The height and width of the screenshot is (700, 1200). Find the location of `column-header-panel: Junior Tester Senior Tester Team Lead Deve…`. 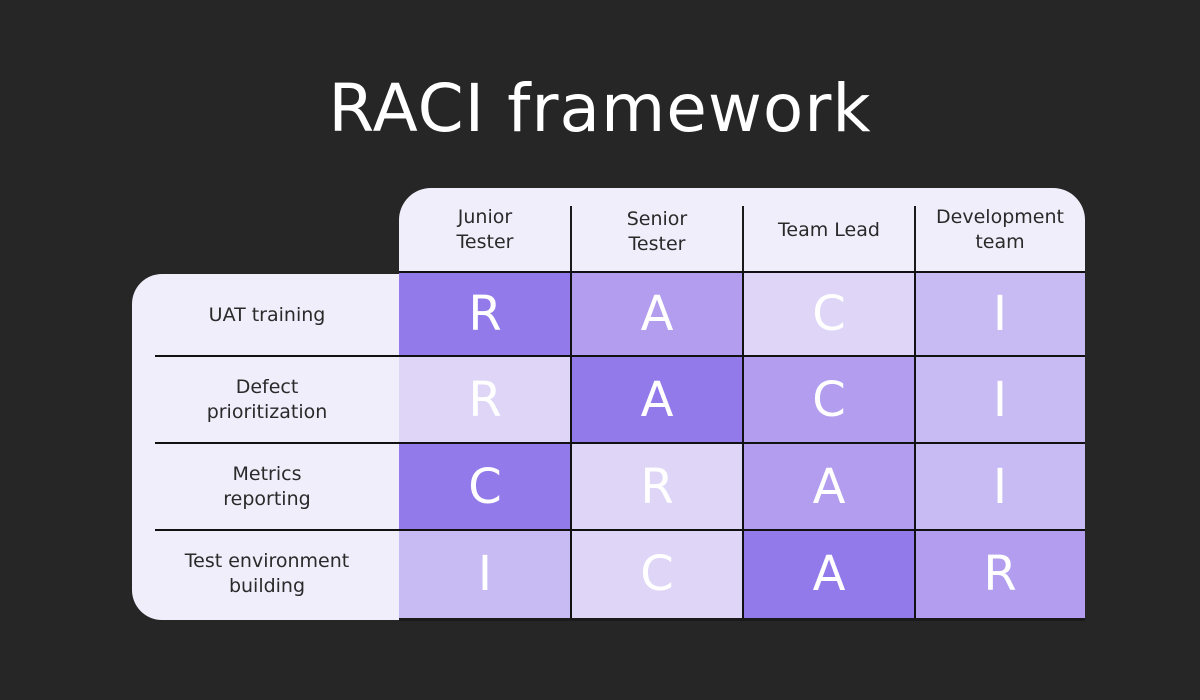

column-header-panel: Junior Tester Senior Tester Team Lead Deve… is located at coordinates (742, 230).